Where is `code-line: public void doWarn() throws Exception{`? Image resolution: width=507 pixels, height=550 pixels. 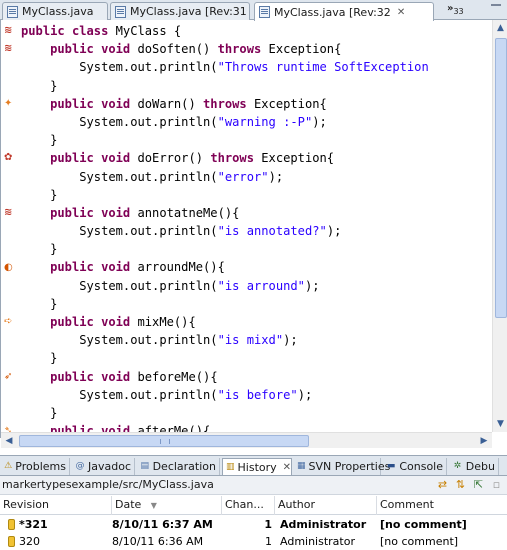 code-line: public void doWarn() throws Exception{ is located at coordinates (256, 104).